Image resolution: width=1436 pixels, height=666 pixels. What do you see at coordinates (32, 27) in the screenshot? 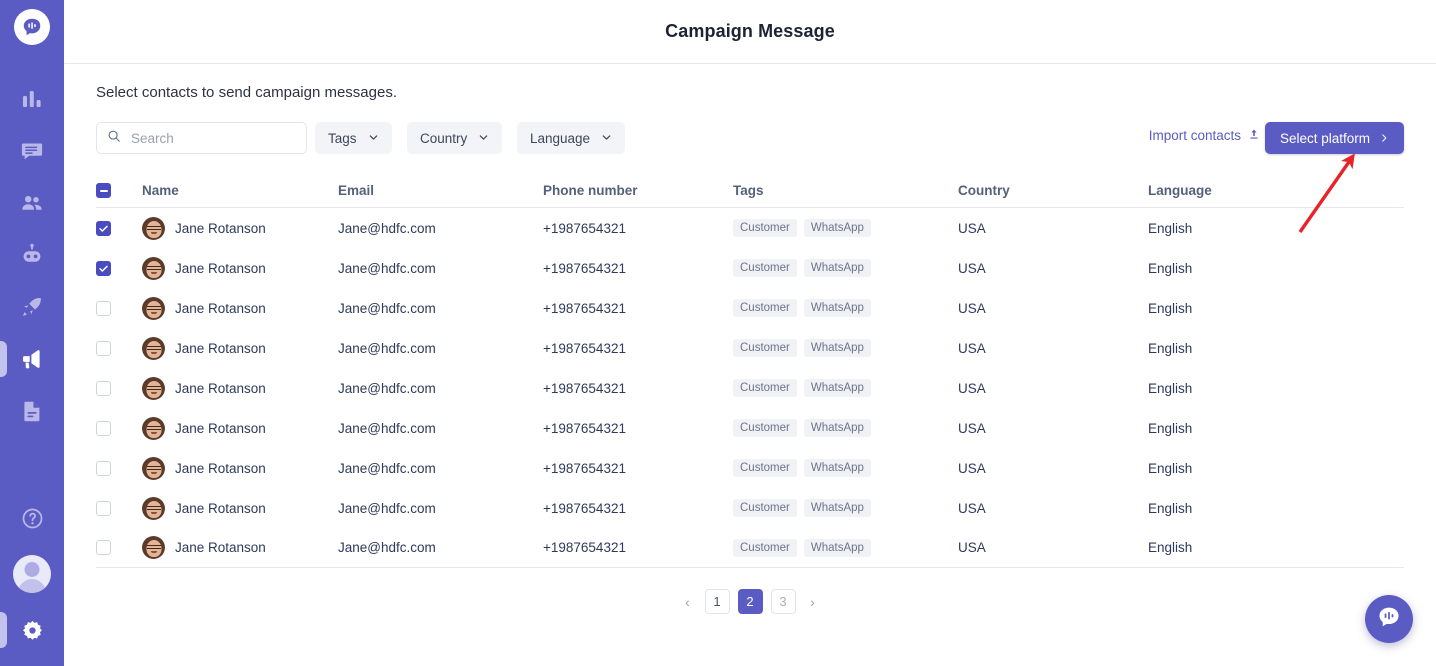
I see `app-logo` at bounding box center [32, 27].